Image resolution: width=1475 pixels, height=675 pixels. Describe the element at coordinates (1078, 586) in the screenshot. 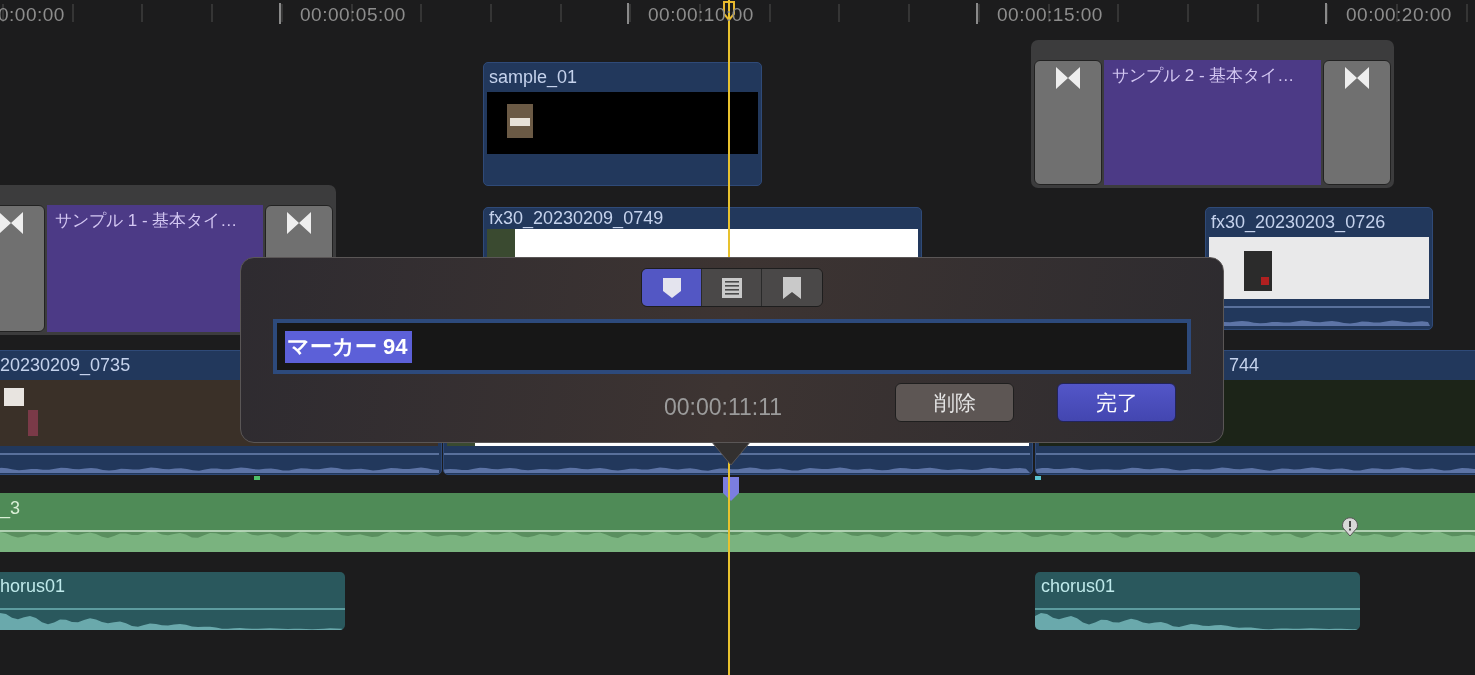

I see `clip-name: chorus01` at that location.